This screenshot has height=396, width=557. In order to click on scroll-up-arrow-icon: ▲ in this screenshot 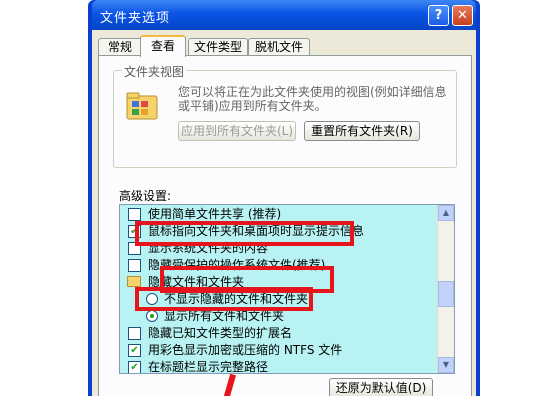, I will do `click(446, 213)`.